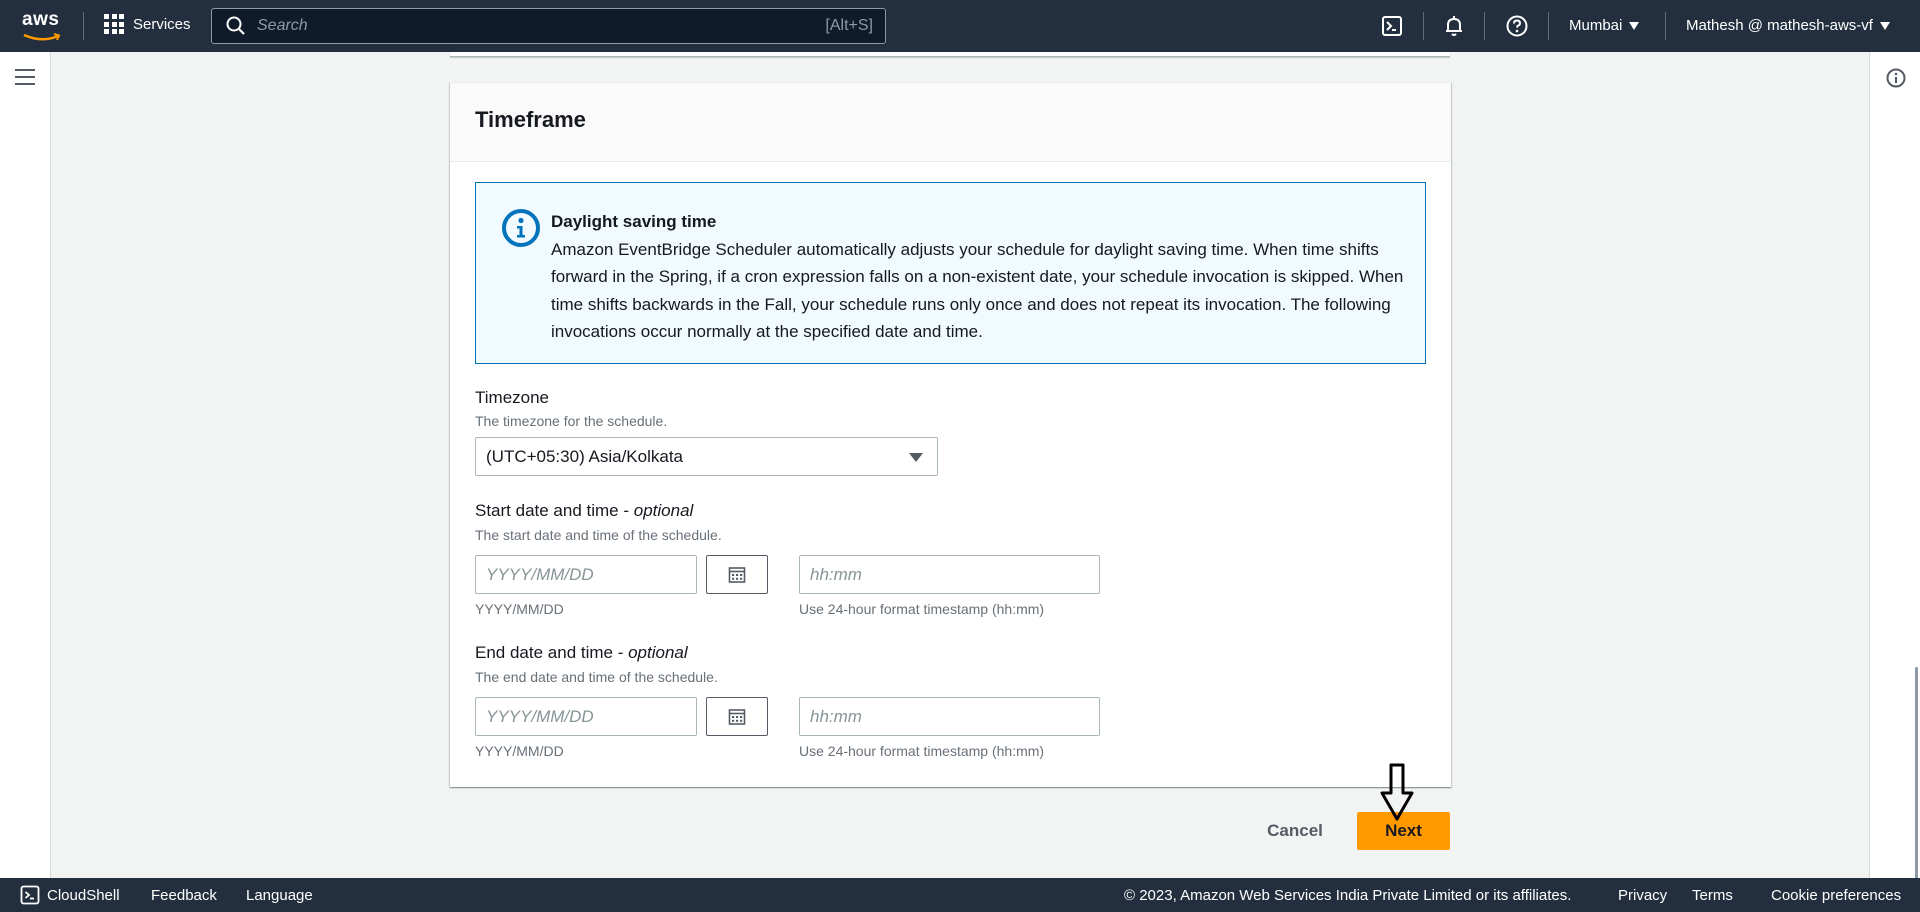 The width and height of the screenshot is (1920, 912). What do you see at coordinates (949, 716) in the screenshot?
I see `end-time-input: hh:mm` at bounding box center [949, 716].